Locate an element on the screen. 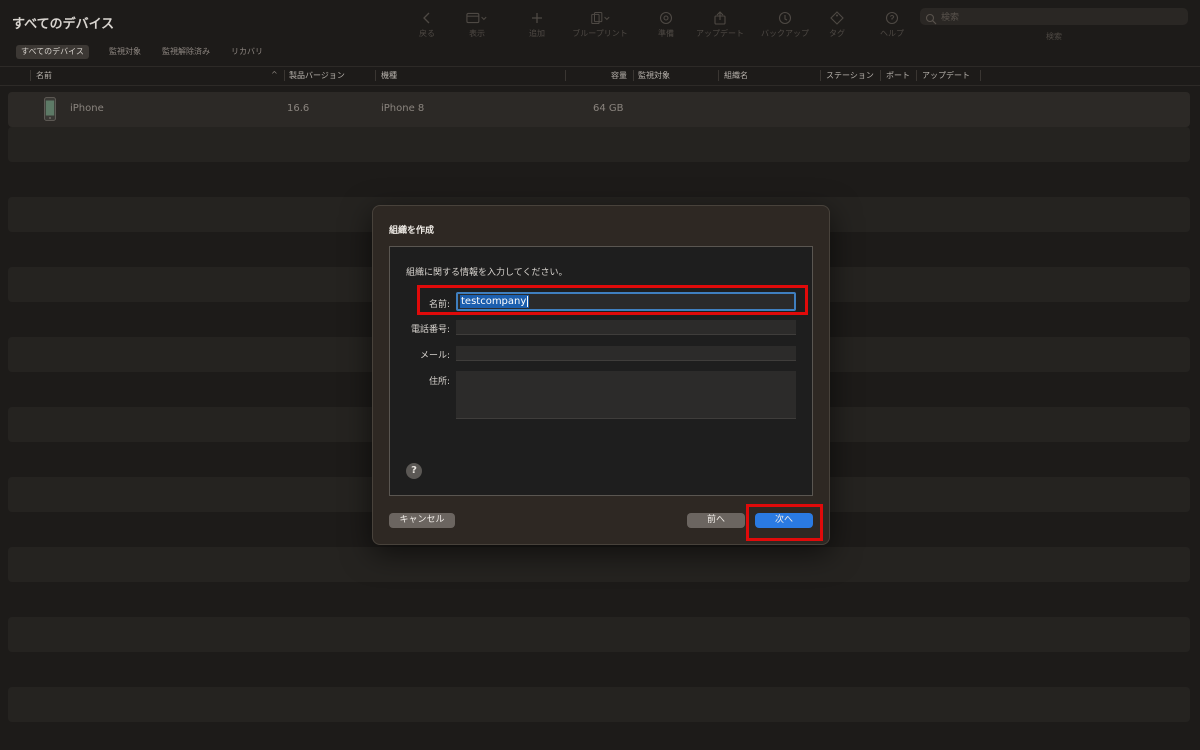 Image resolution: width=1200 pixels, height=750 pixels. help-button: ? is located at coordinates (414, 471).